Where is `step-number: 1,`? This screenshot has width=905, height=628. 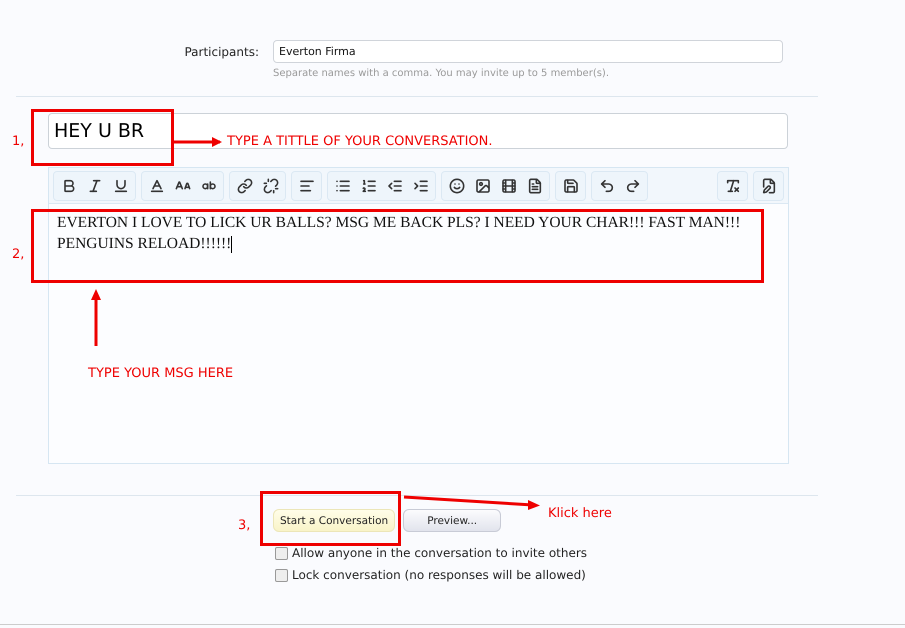 step-number: 1, is located at coordinates (18, 141).